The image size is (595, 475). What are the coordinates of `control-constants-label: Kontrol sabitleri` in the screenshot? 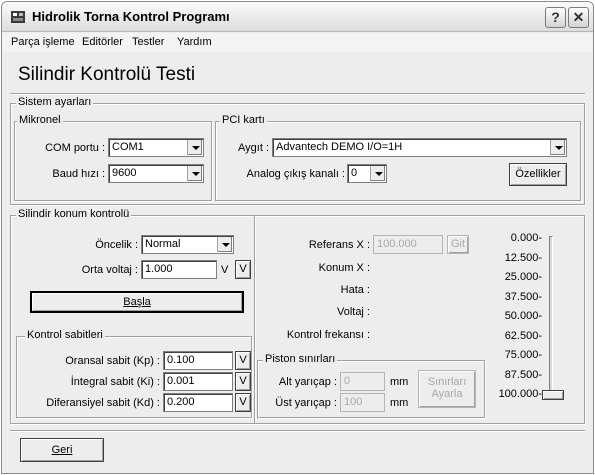 It's located at (65, 335).